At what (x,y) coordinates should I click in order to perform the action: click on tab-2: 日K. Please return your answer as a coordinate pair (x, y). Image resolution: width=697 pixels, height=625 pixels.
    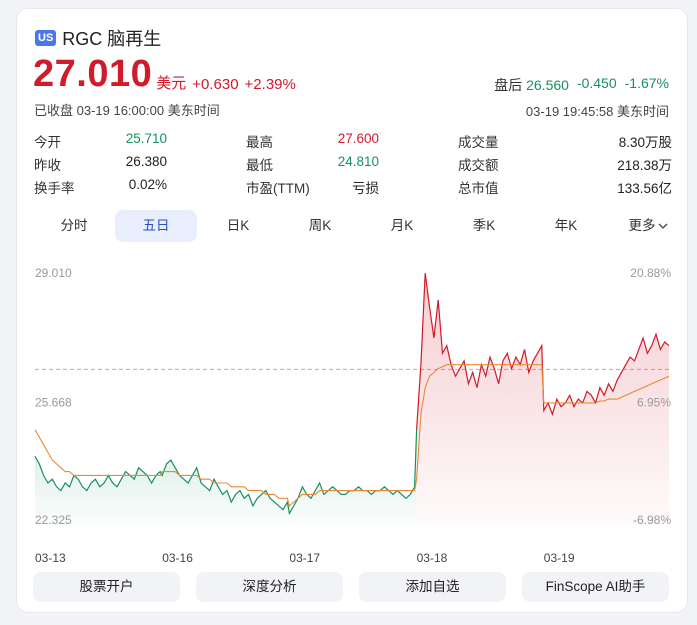
    Looking at the image, I should click on (238, 226).